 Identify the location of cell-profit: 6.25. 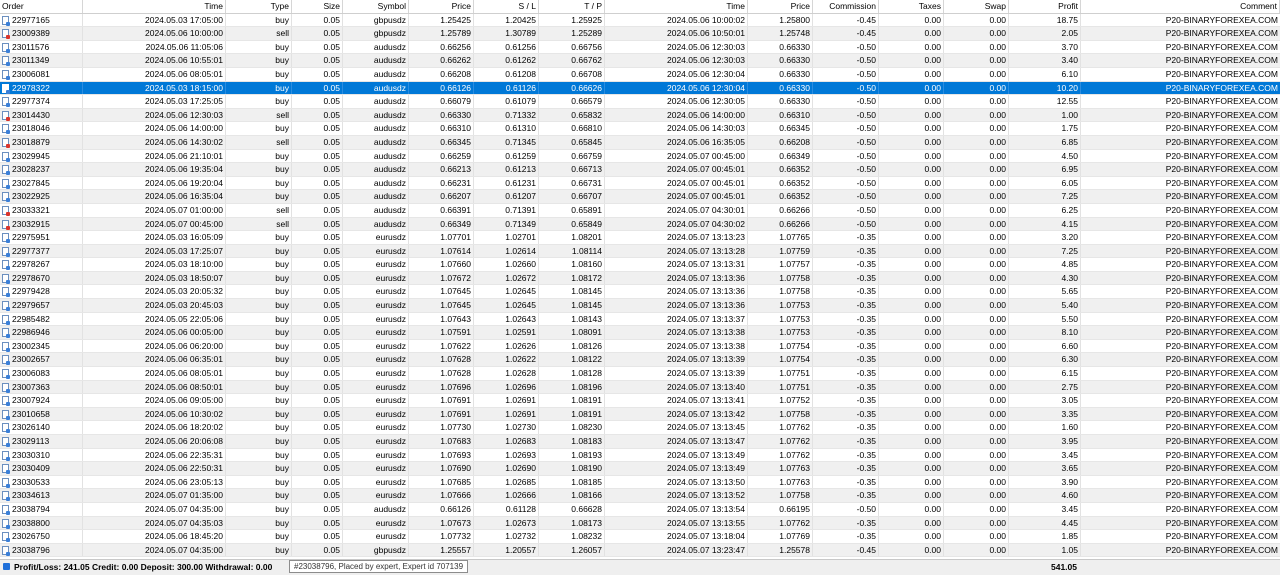
(1045, 210).